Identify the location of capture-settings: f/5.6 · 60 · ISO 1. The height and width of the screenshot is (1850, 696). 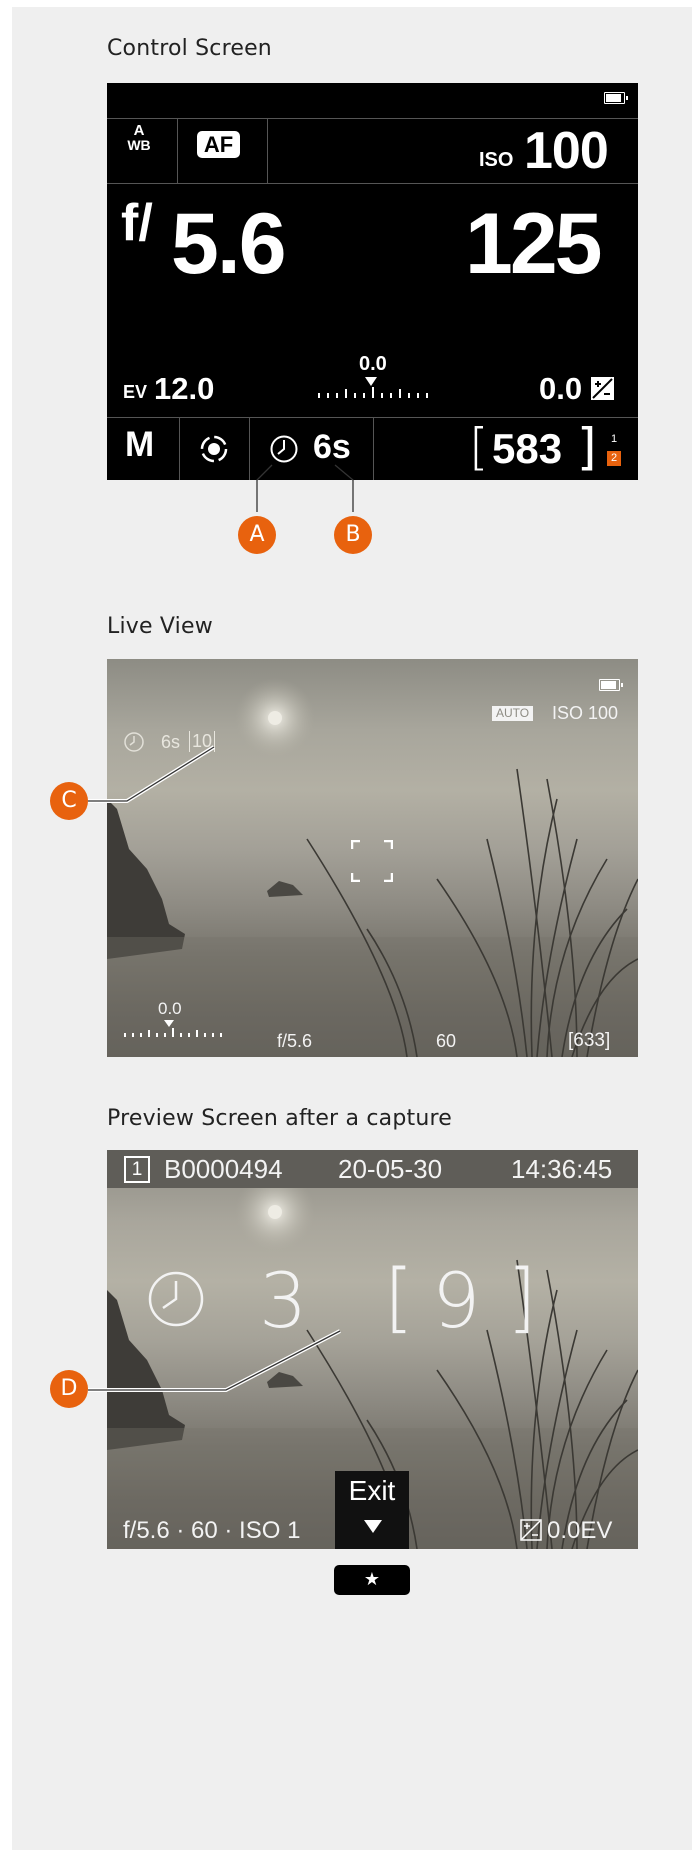
(212, 1530).